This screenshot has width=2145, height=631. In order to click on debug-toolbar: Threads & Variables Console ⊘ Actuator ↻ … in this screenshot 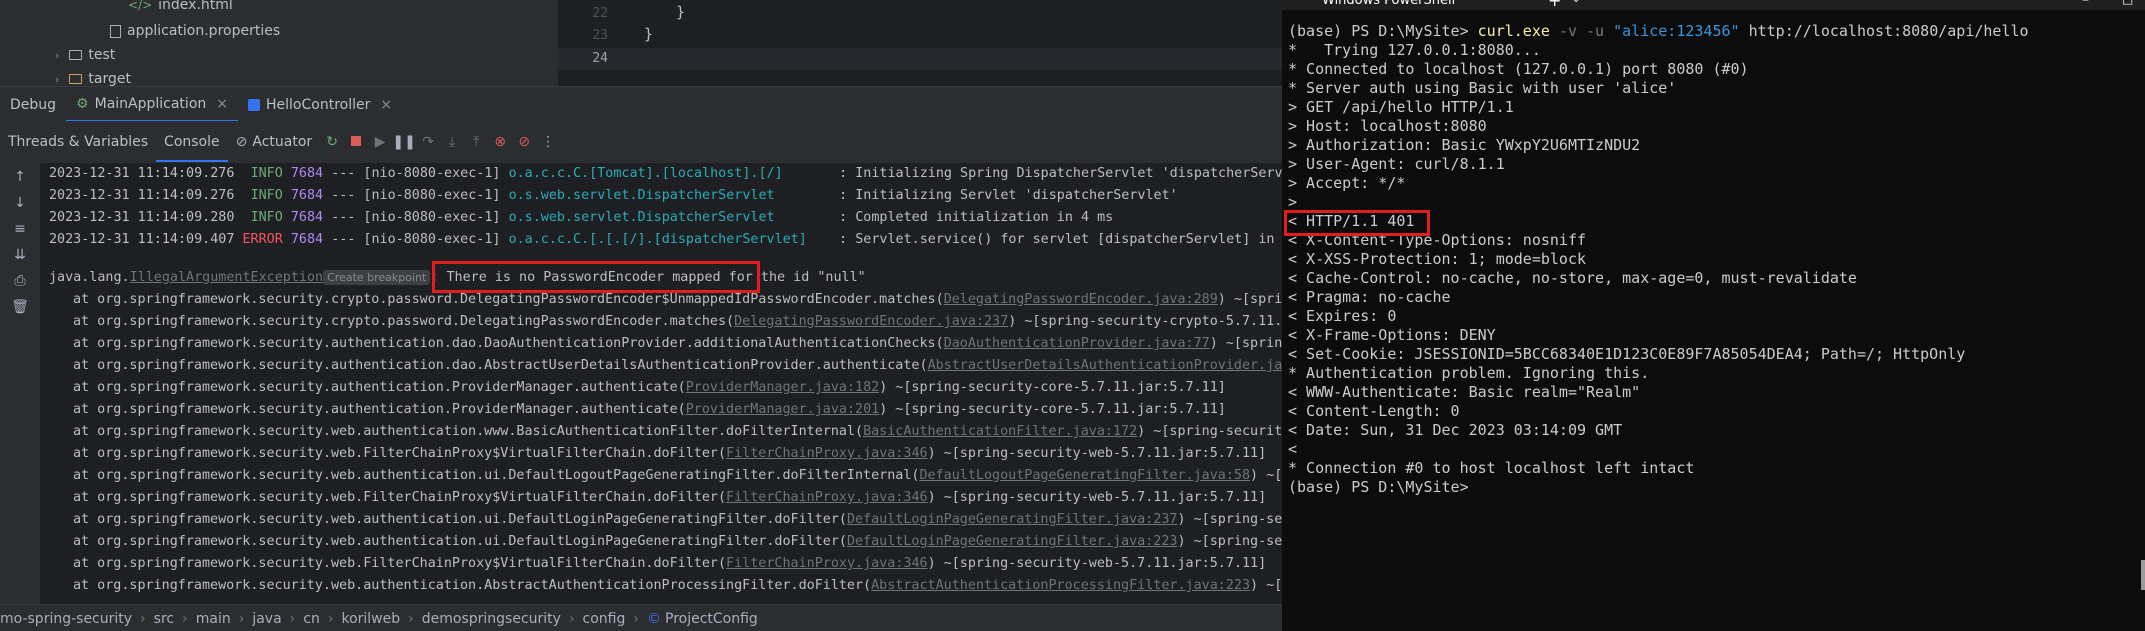, I will do `click(641, 142)`.